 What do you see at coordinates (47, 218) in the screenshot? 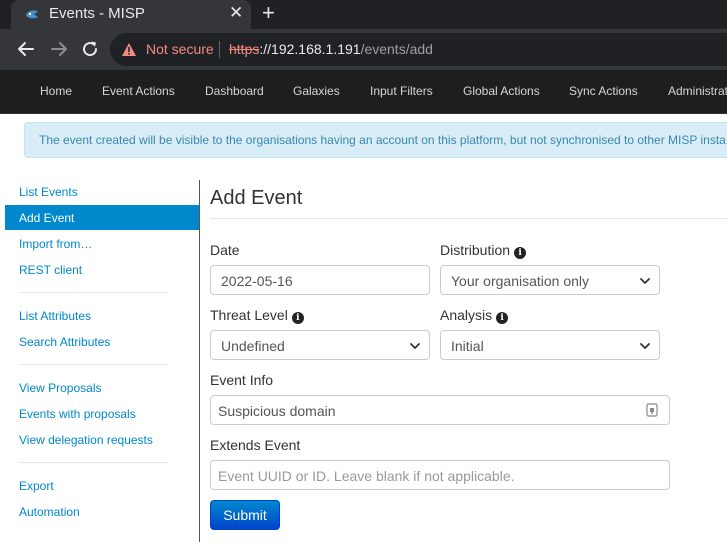
I see `sidebar-item-label: Add Event` at bounding box center [47, 218].